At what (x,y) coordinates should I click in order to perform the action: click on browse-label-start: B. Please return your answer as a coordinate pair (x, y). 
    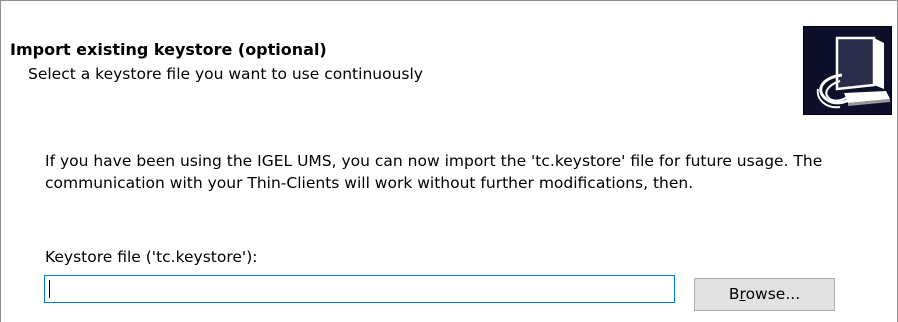
    Looking at the image, I should click on (734, 294).